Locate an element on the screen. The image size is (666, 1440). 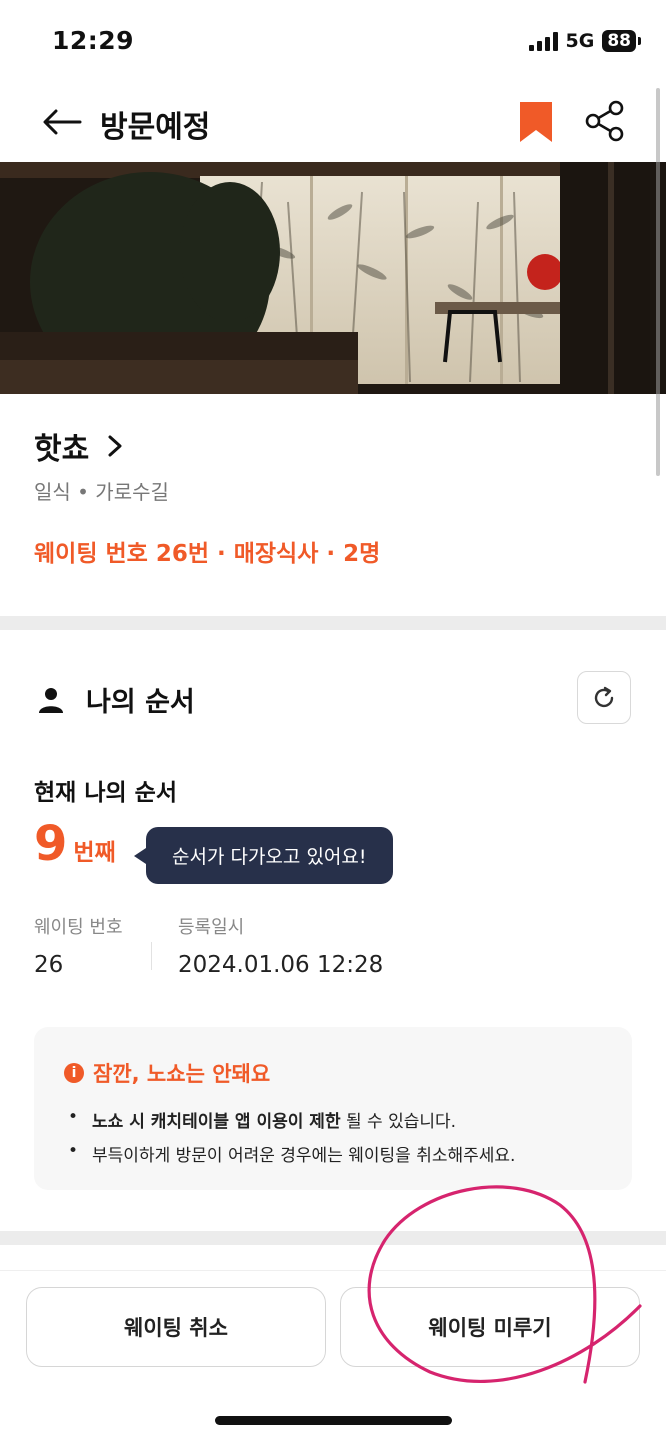
meta-divider is located at coordinates (151, 956).